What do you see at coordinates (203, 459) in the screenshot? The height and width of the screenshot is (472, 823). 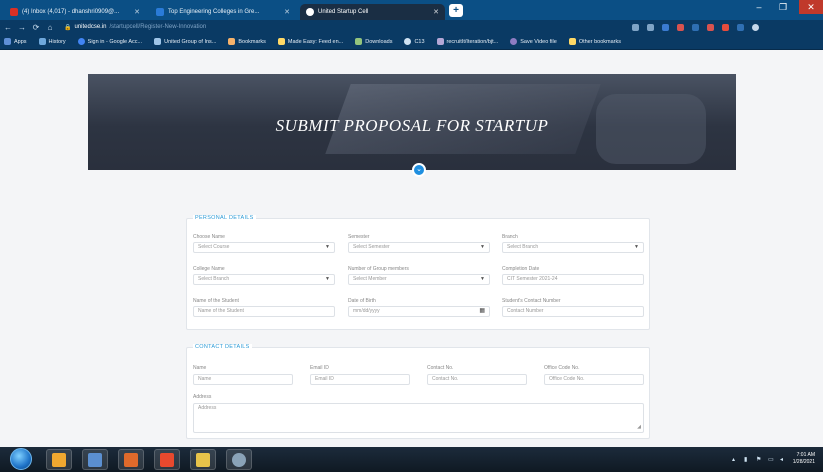 I see `taskbar-app-explorer` at bounding box center [203, 459].